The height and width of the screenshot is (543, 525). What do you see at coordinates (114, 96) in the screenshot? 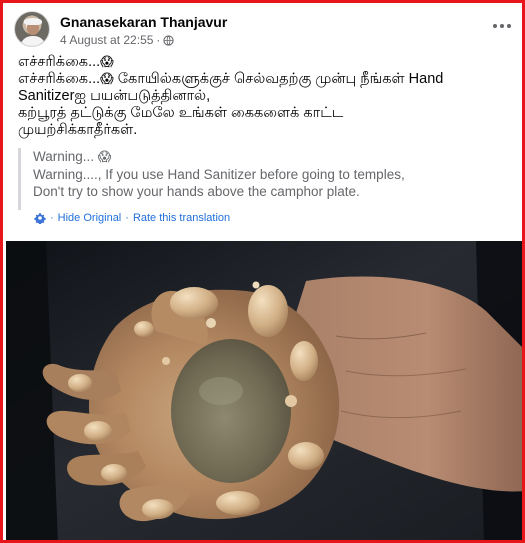
I see `body-line-3: Sanitizerஐ பயன்படுத்தினால்,` at bounding box center [114, 96].